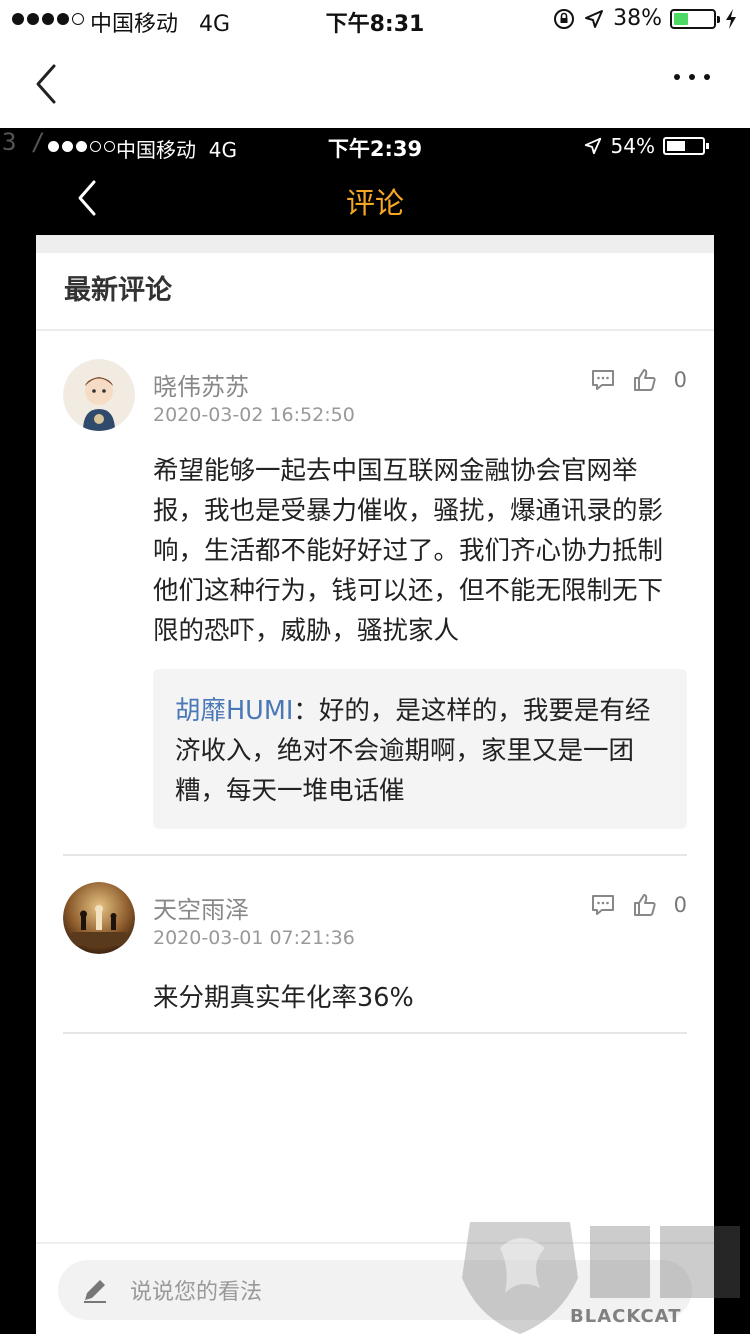 Image resolution: width=750 pixels, height=1334 pixels. Describe the element at coordinates (564, 18) in the screenshot. I see `orientation-lock-icon` at that location.